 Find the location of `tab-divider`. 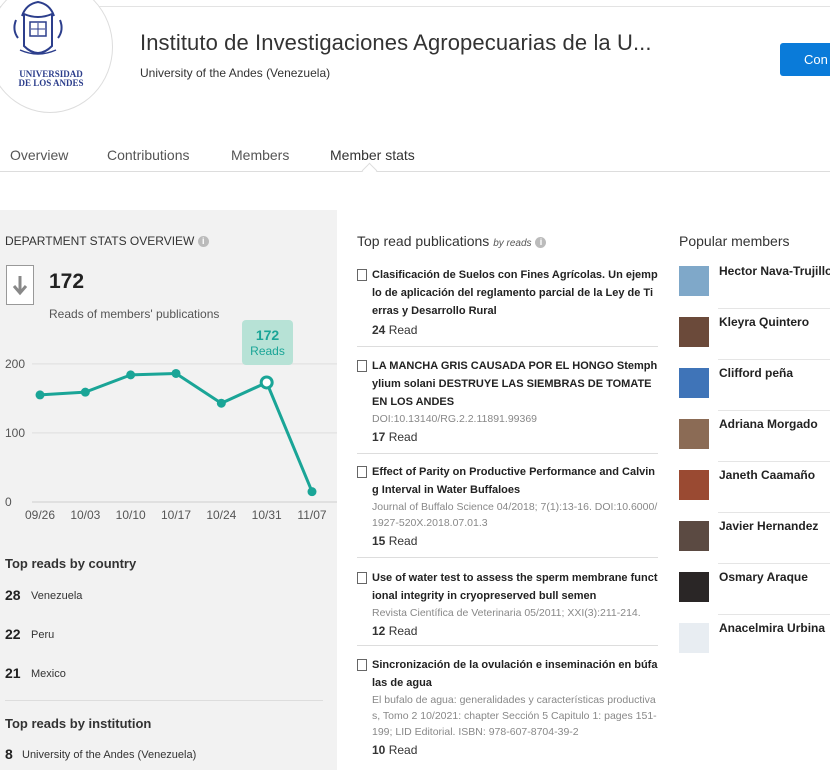

tab-divider is located at coordinates (415, 171).